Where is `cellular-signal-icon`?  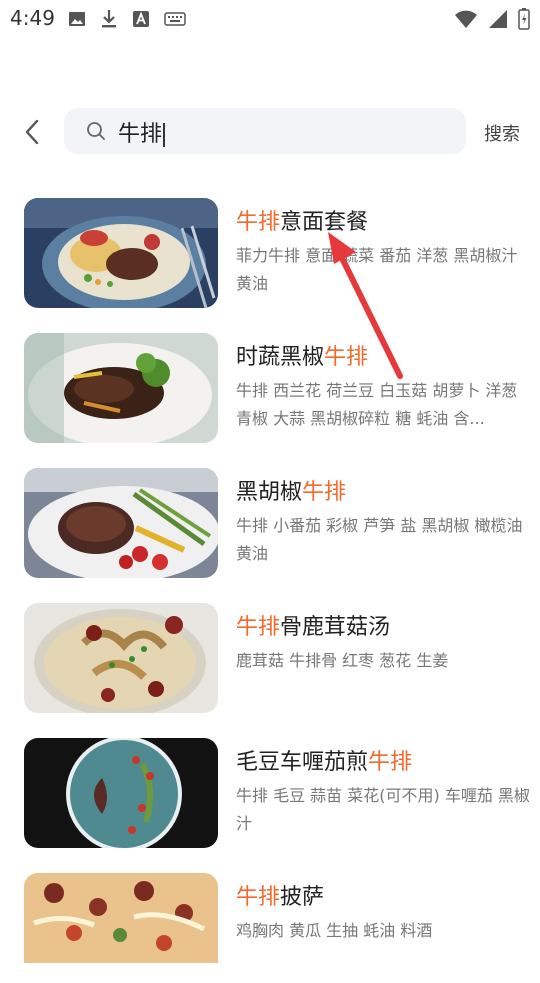 cellular-signal-icon is located at coordinates (498, 19).